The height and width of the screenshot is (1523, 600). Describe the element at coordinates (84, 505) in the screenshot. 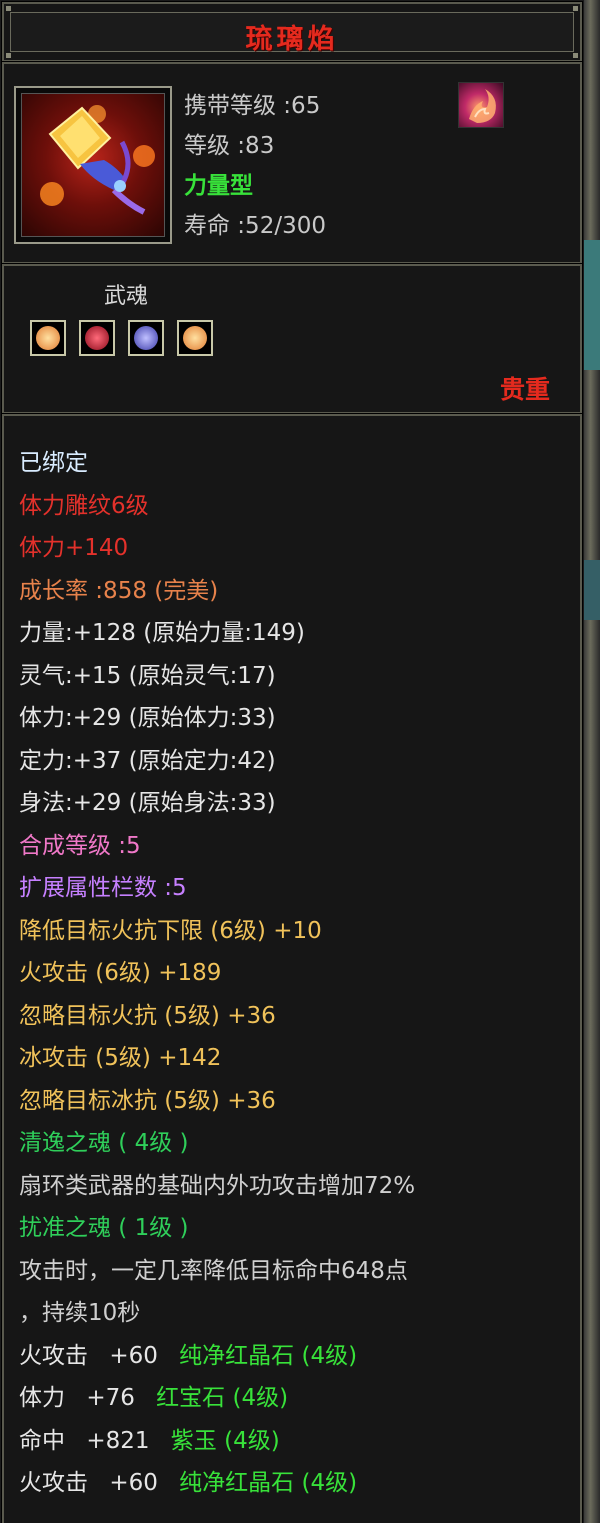

I see `engraving-line: 体力雕纹6级` at that location.